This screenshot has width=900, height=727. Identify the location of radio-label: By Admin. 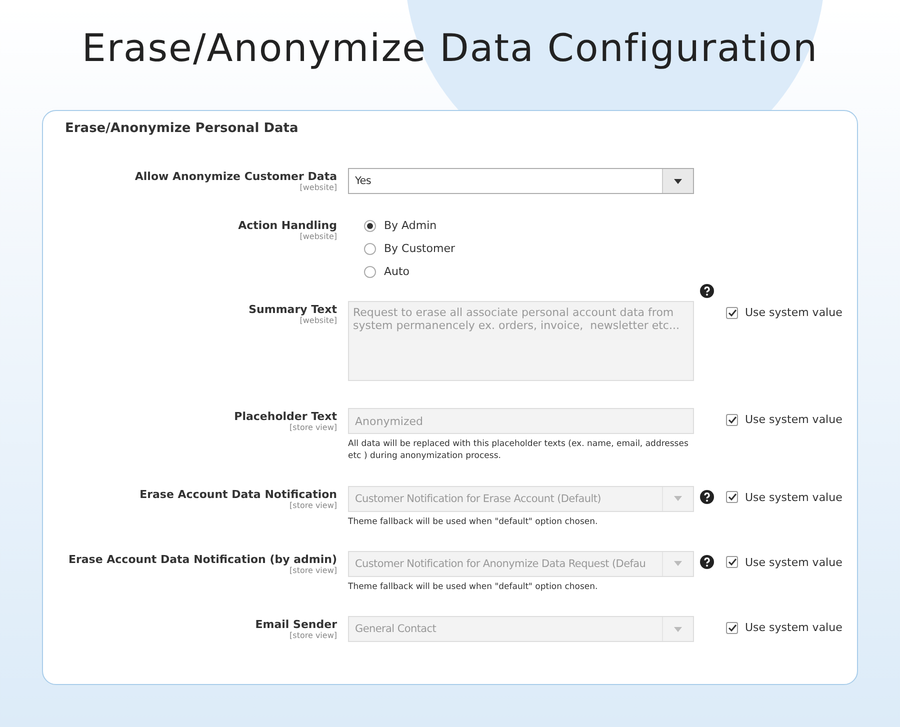
(410, 225).